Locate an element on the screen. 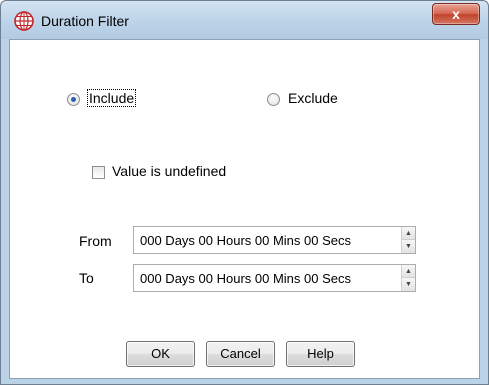  from-decrement-button: ▼ is located at coordinates (408, 246).